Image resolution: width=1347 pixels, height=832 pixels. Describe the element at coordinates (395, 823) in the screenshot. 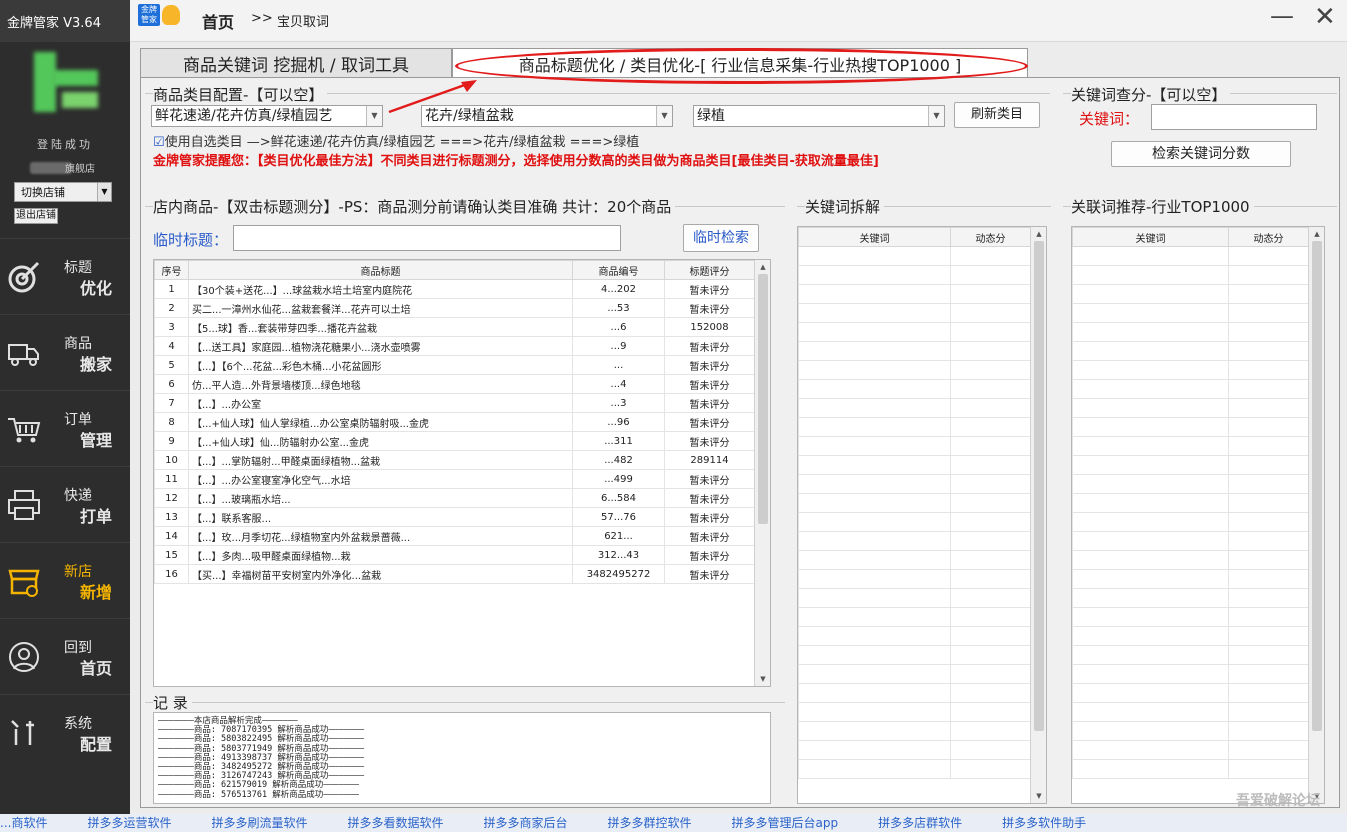

I see `bottom-link: 拼多多看数据软件` at that location.